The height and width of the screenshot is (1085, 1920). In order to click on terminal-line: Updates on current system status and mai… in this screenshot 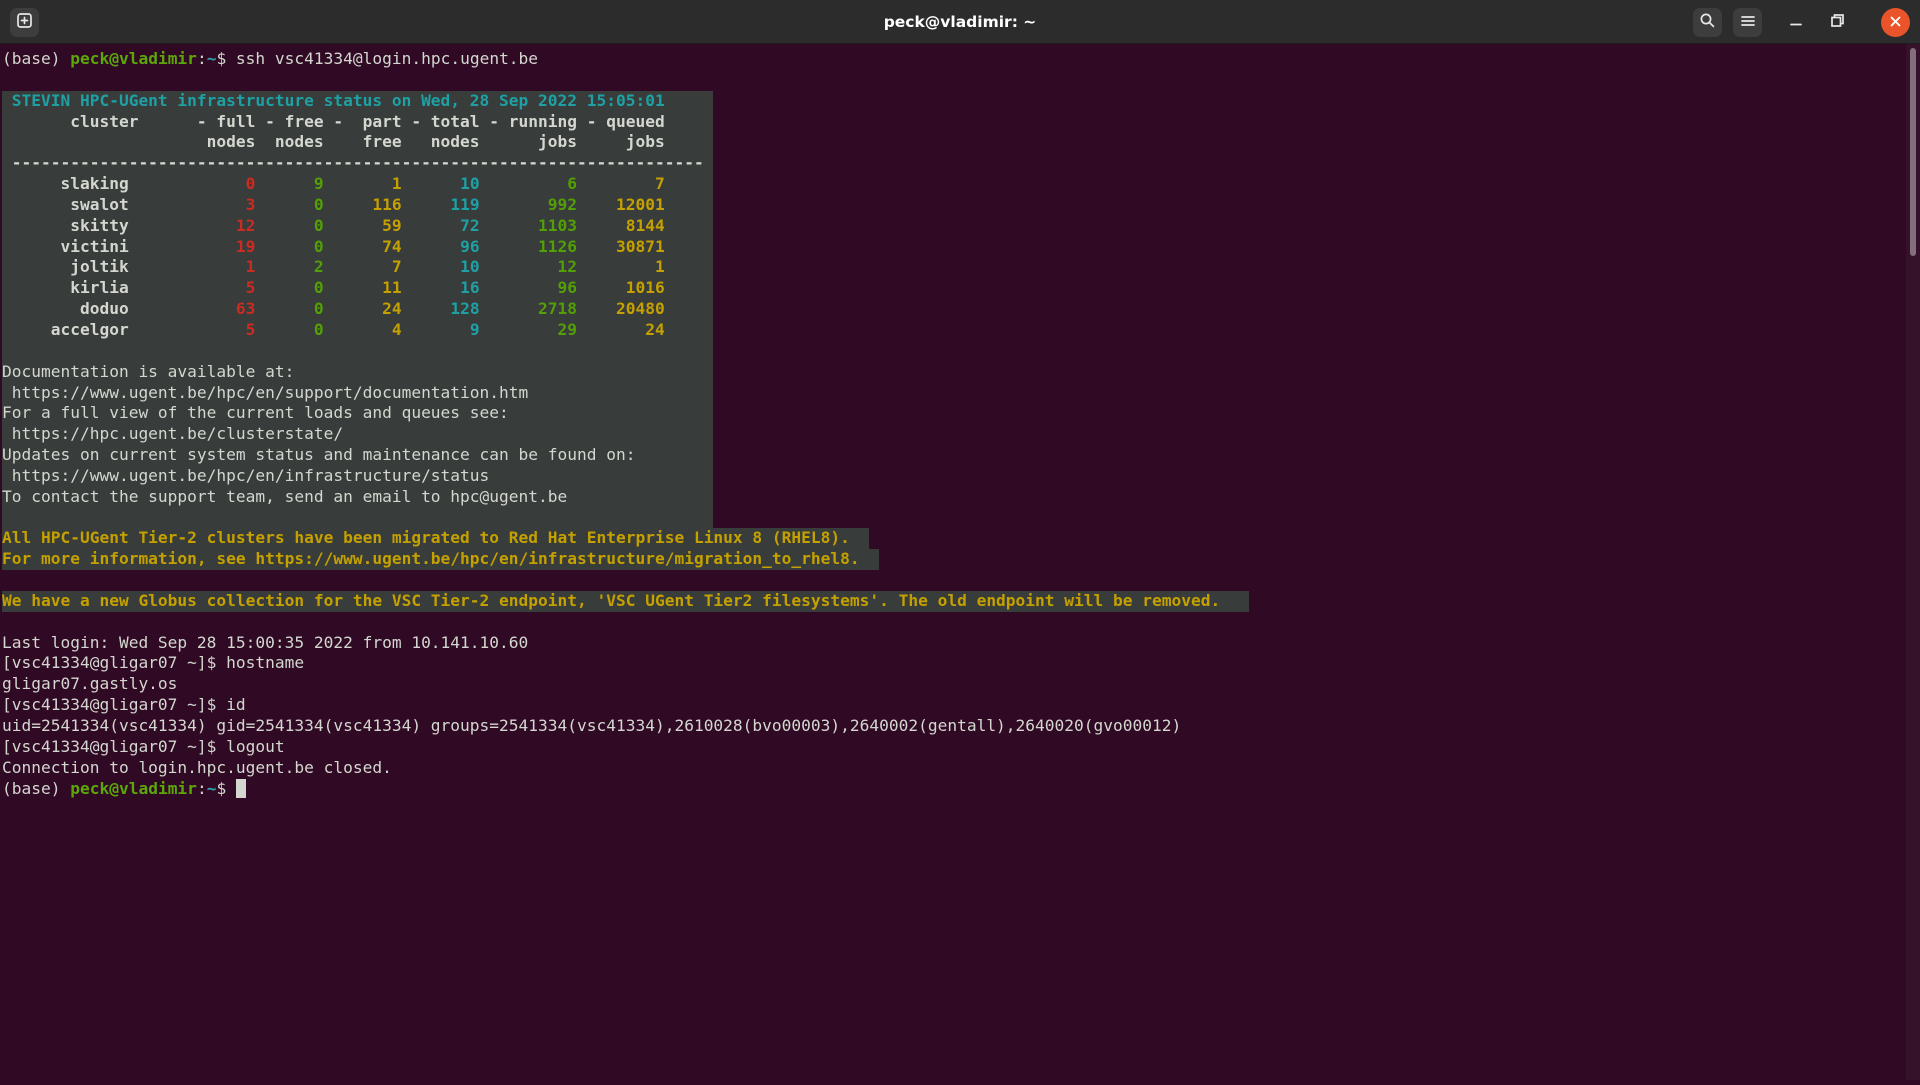, I will do `click(961, 455)`.